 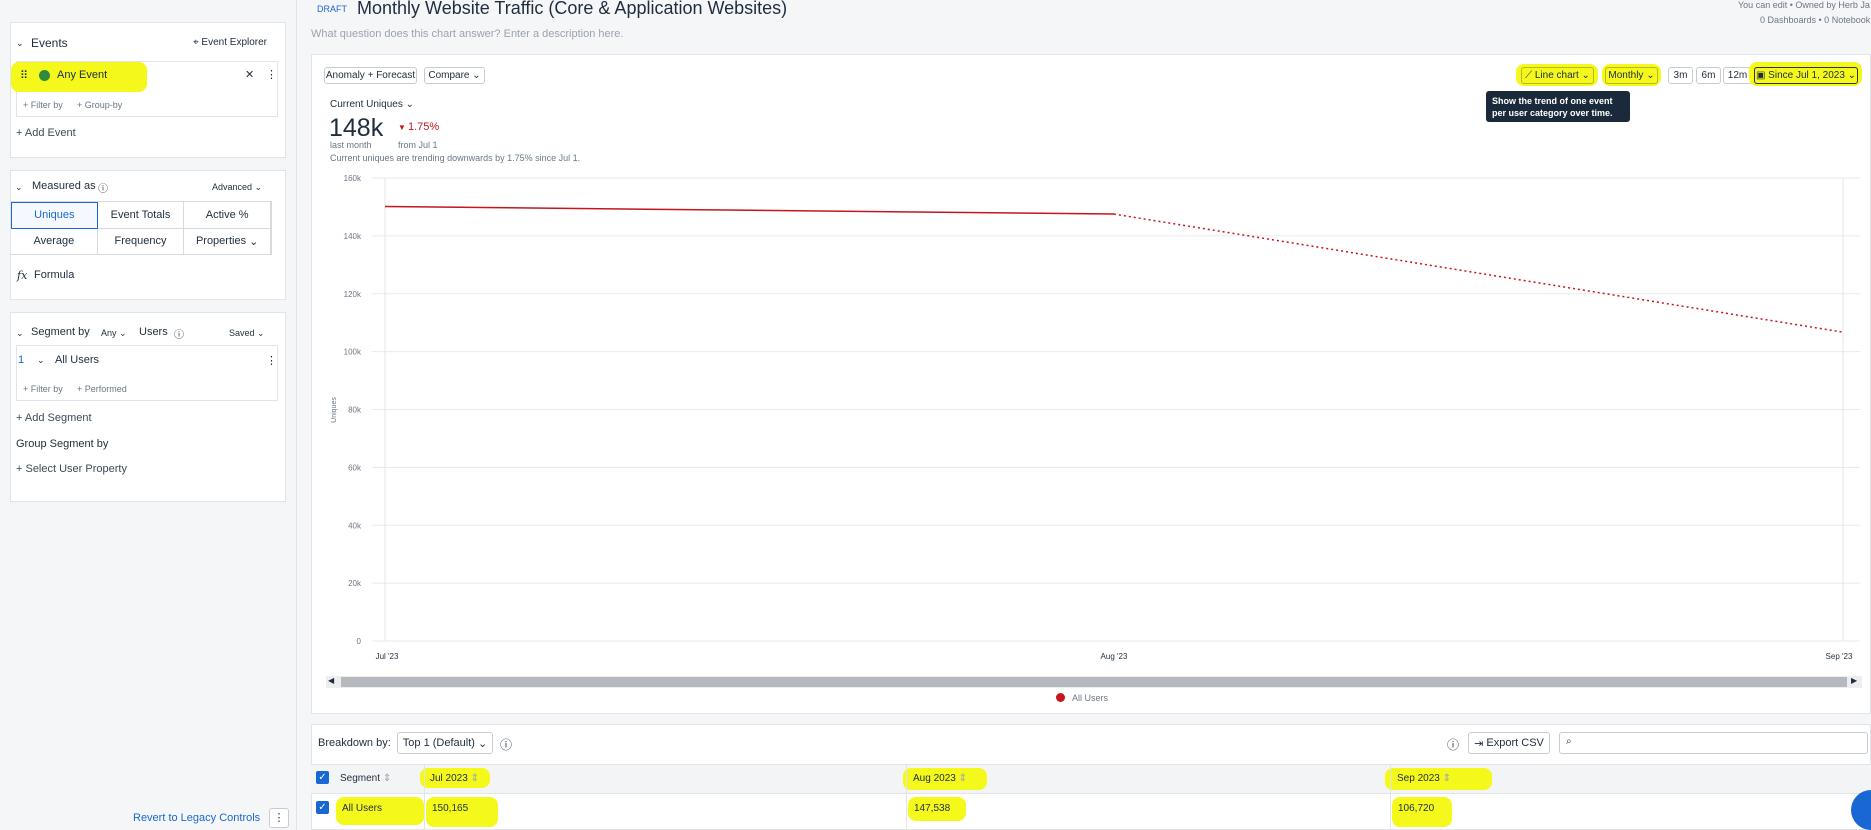 I want to click on export-icon: ⇥, so click(x=1480, y=743).